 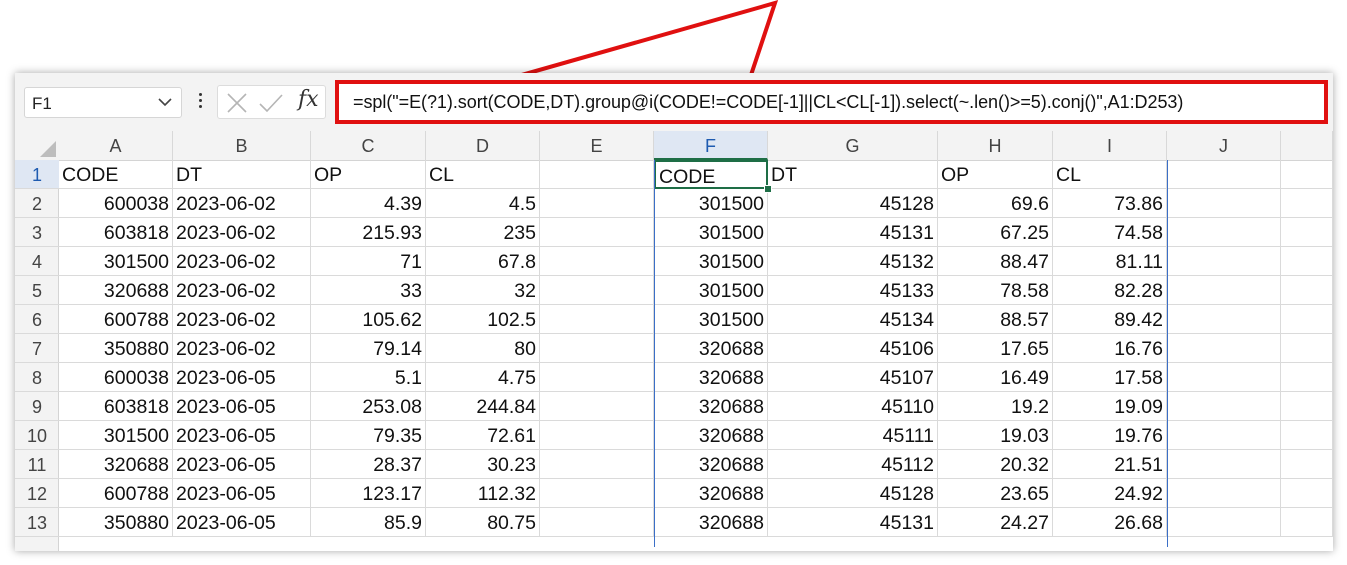 I want to click on table-cell: 26.68, so click(x=1110, y=522).